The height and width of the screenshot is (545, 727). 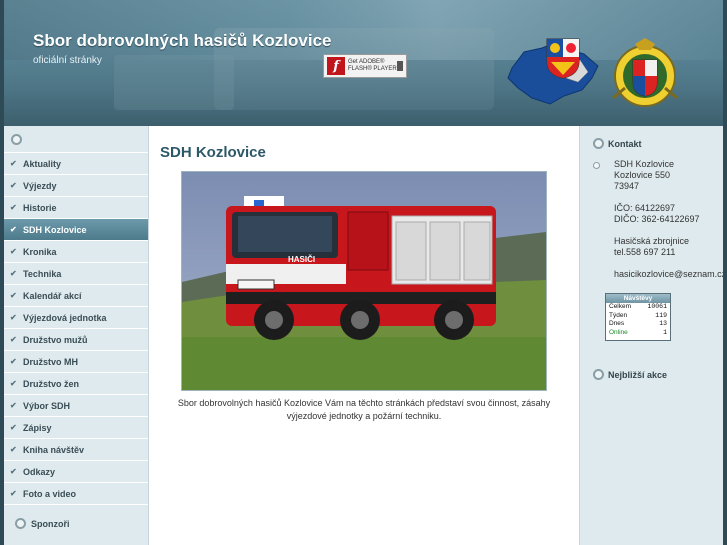 What do you see at coordinates (51, 383) in the screenshot?
I see `menu-item-label: Družstvo žen` at bounding box center [51, 383].